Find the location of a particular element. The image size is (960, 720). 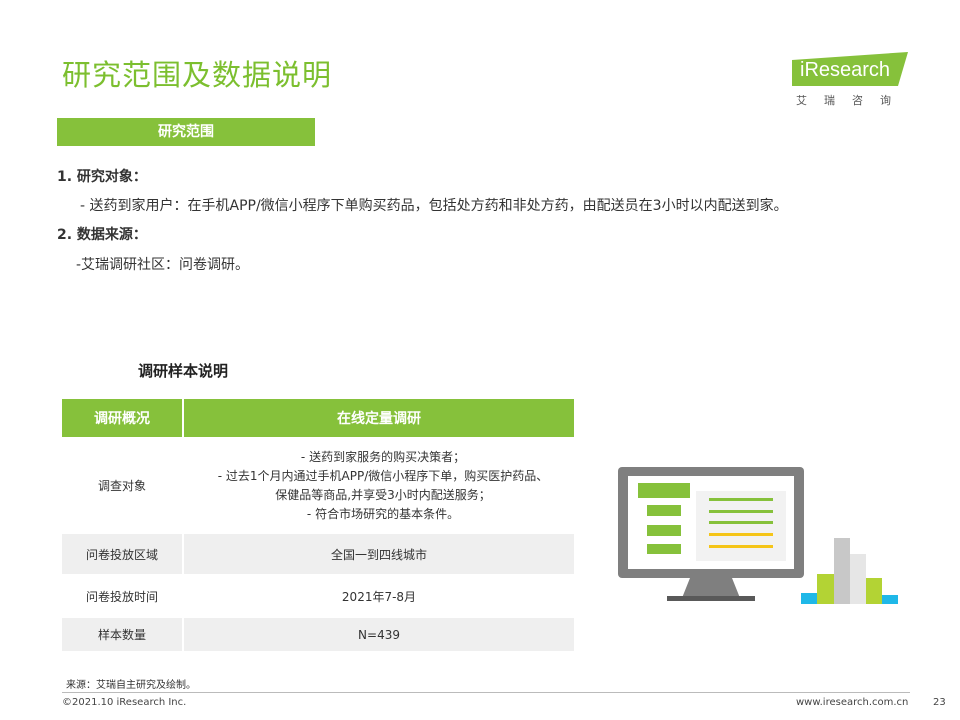

survey-target-line: - 符合市场研究的基本条件。 is located at coordinates (383, 513).